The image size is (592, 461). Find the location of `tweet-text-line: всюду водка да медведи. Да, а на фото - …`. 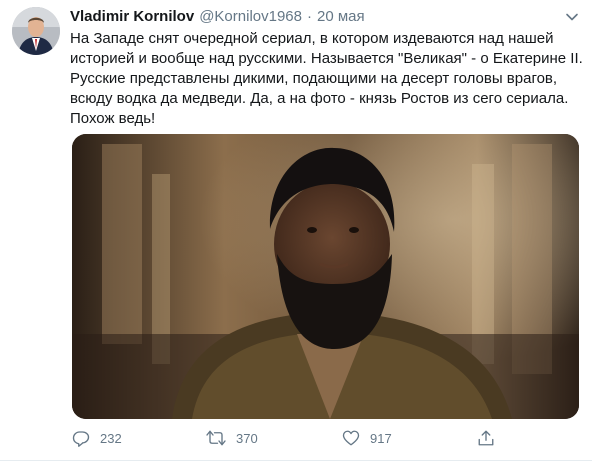

tweet-text-line: всюду водка да медведи. Да, а на фото - … is located at coordinates (319, 98).